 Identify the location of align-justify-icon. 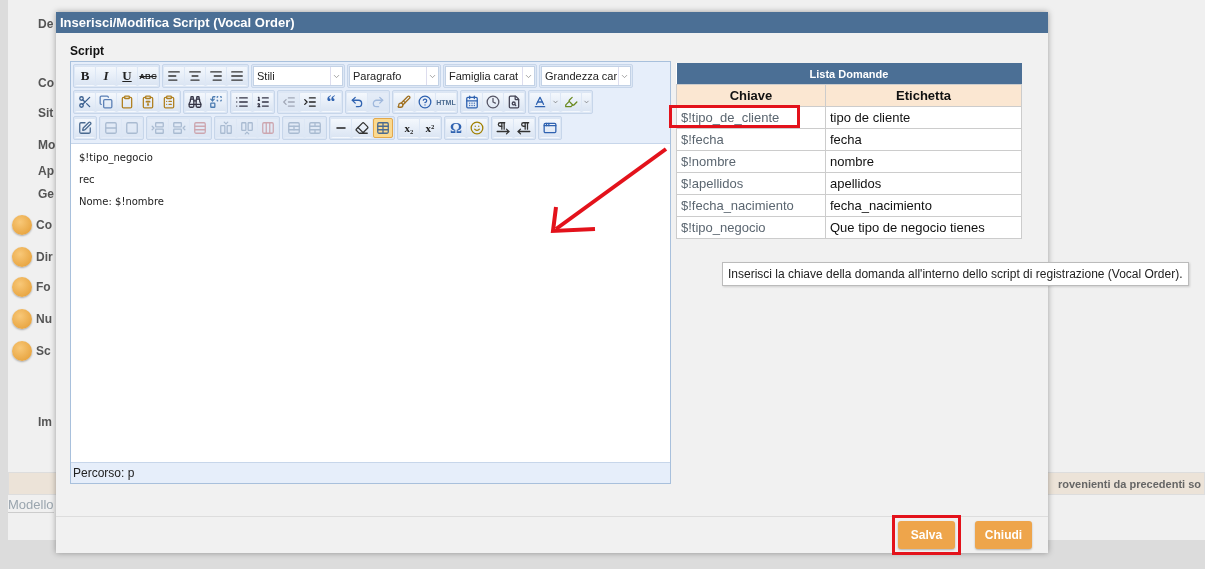
(237, 76).